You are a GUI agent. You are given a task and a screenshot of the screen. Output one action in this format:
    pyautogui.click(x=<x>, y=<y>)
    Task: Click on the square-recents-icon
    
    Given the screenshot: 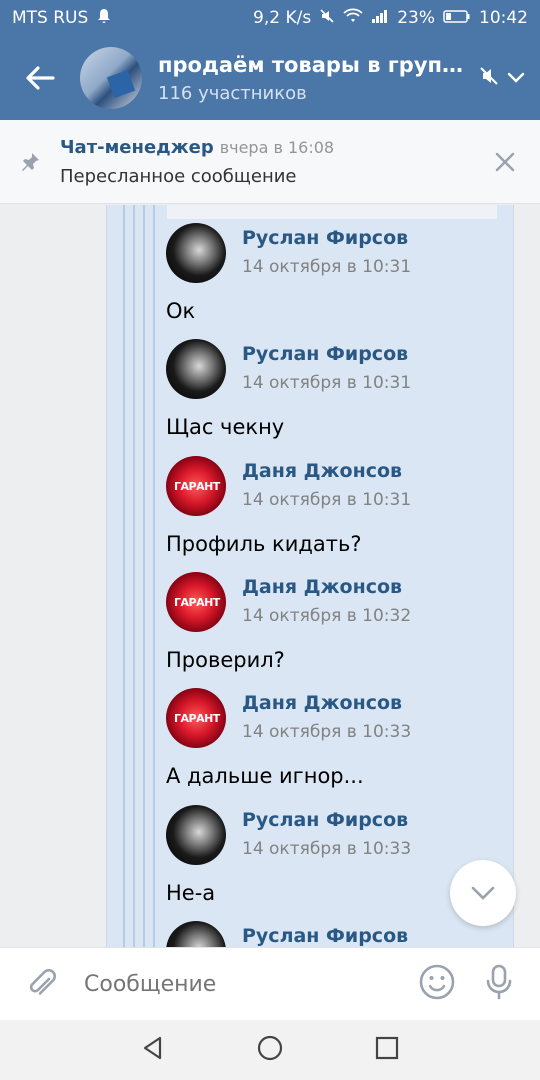 What is the action you would take?
    pyautogui.click(x=387, y=1048)
    